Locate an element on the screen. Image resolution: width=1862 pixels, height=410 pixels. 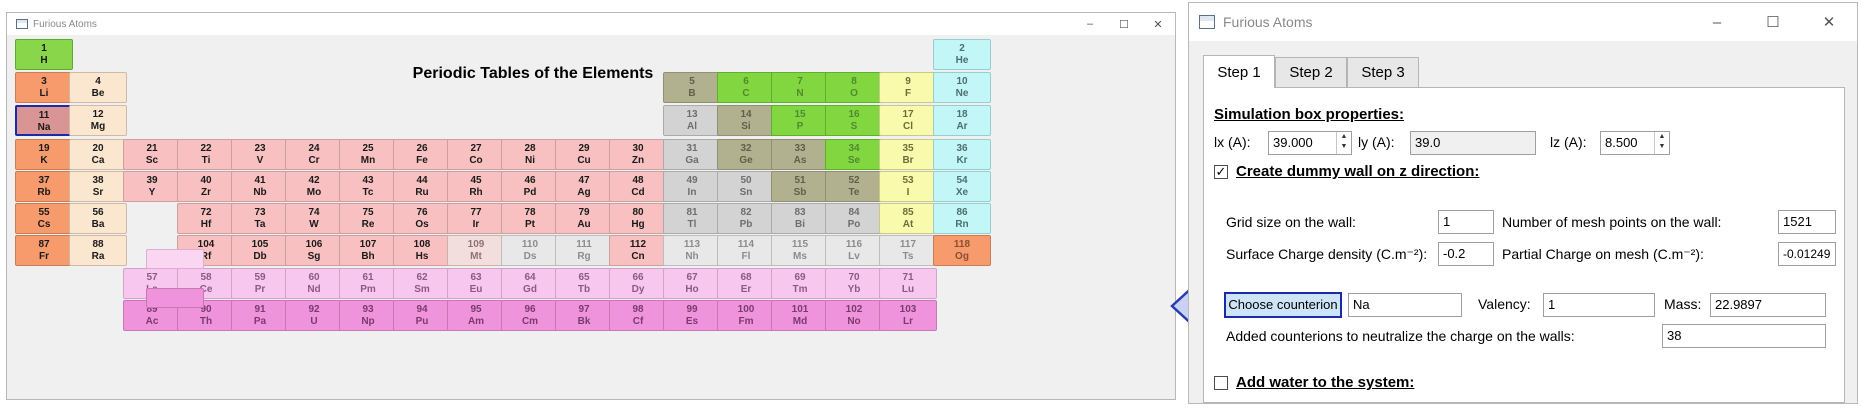
element-co: 27 Co is located at coordinates (476, 154).